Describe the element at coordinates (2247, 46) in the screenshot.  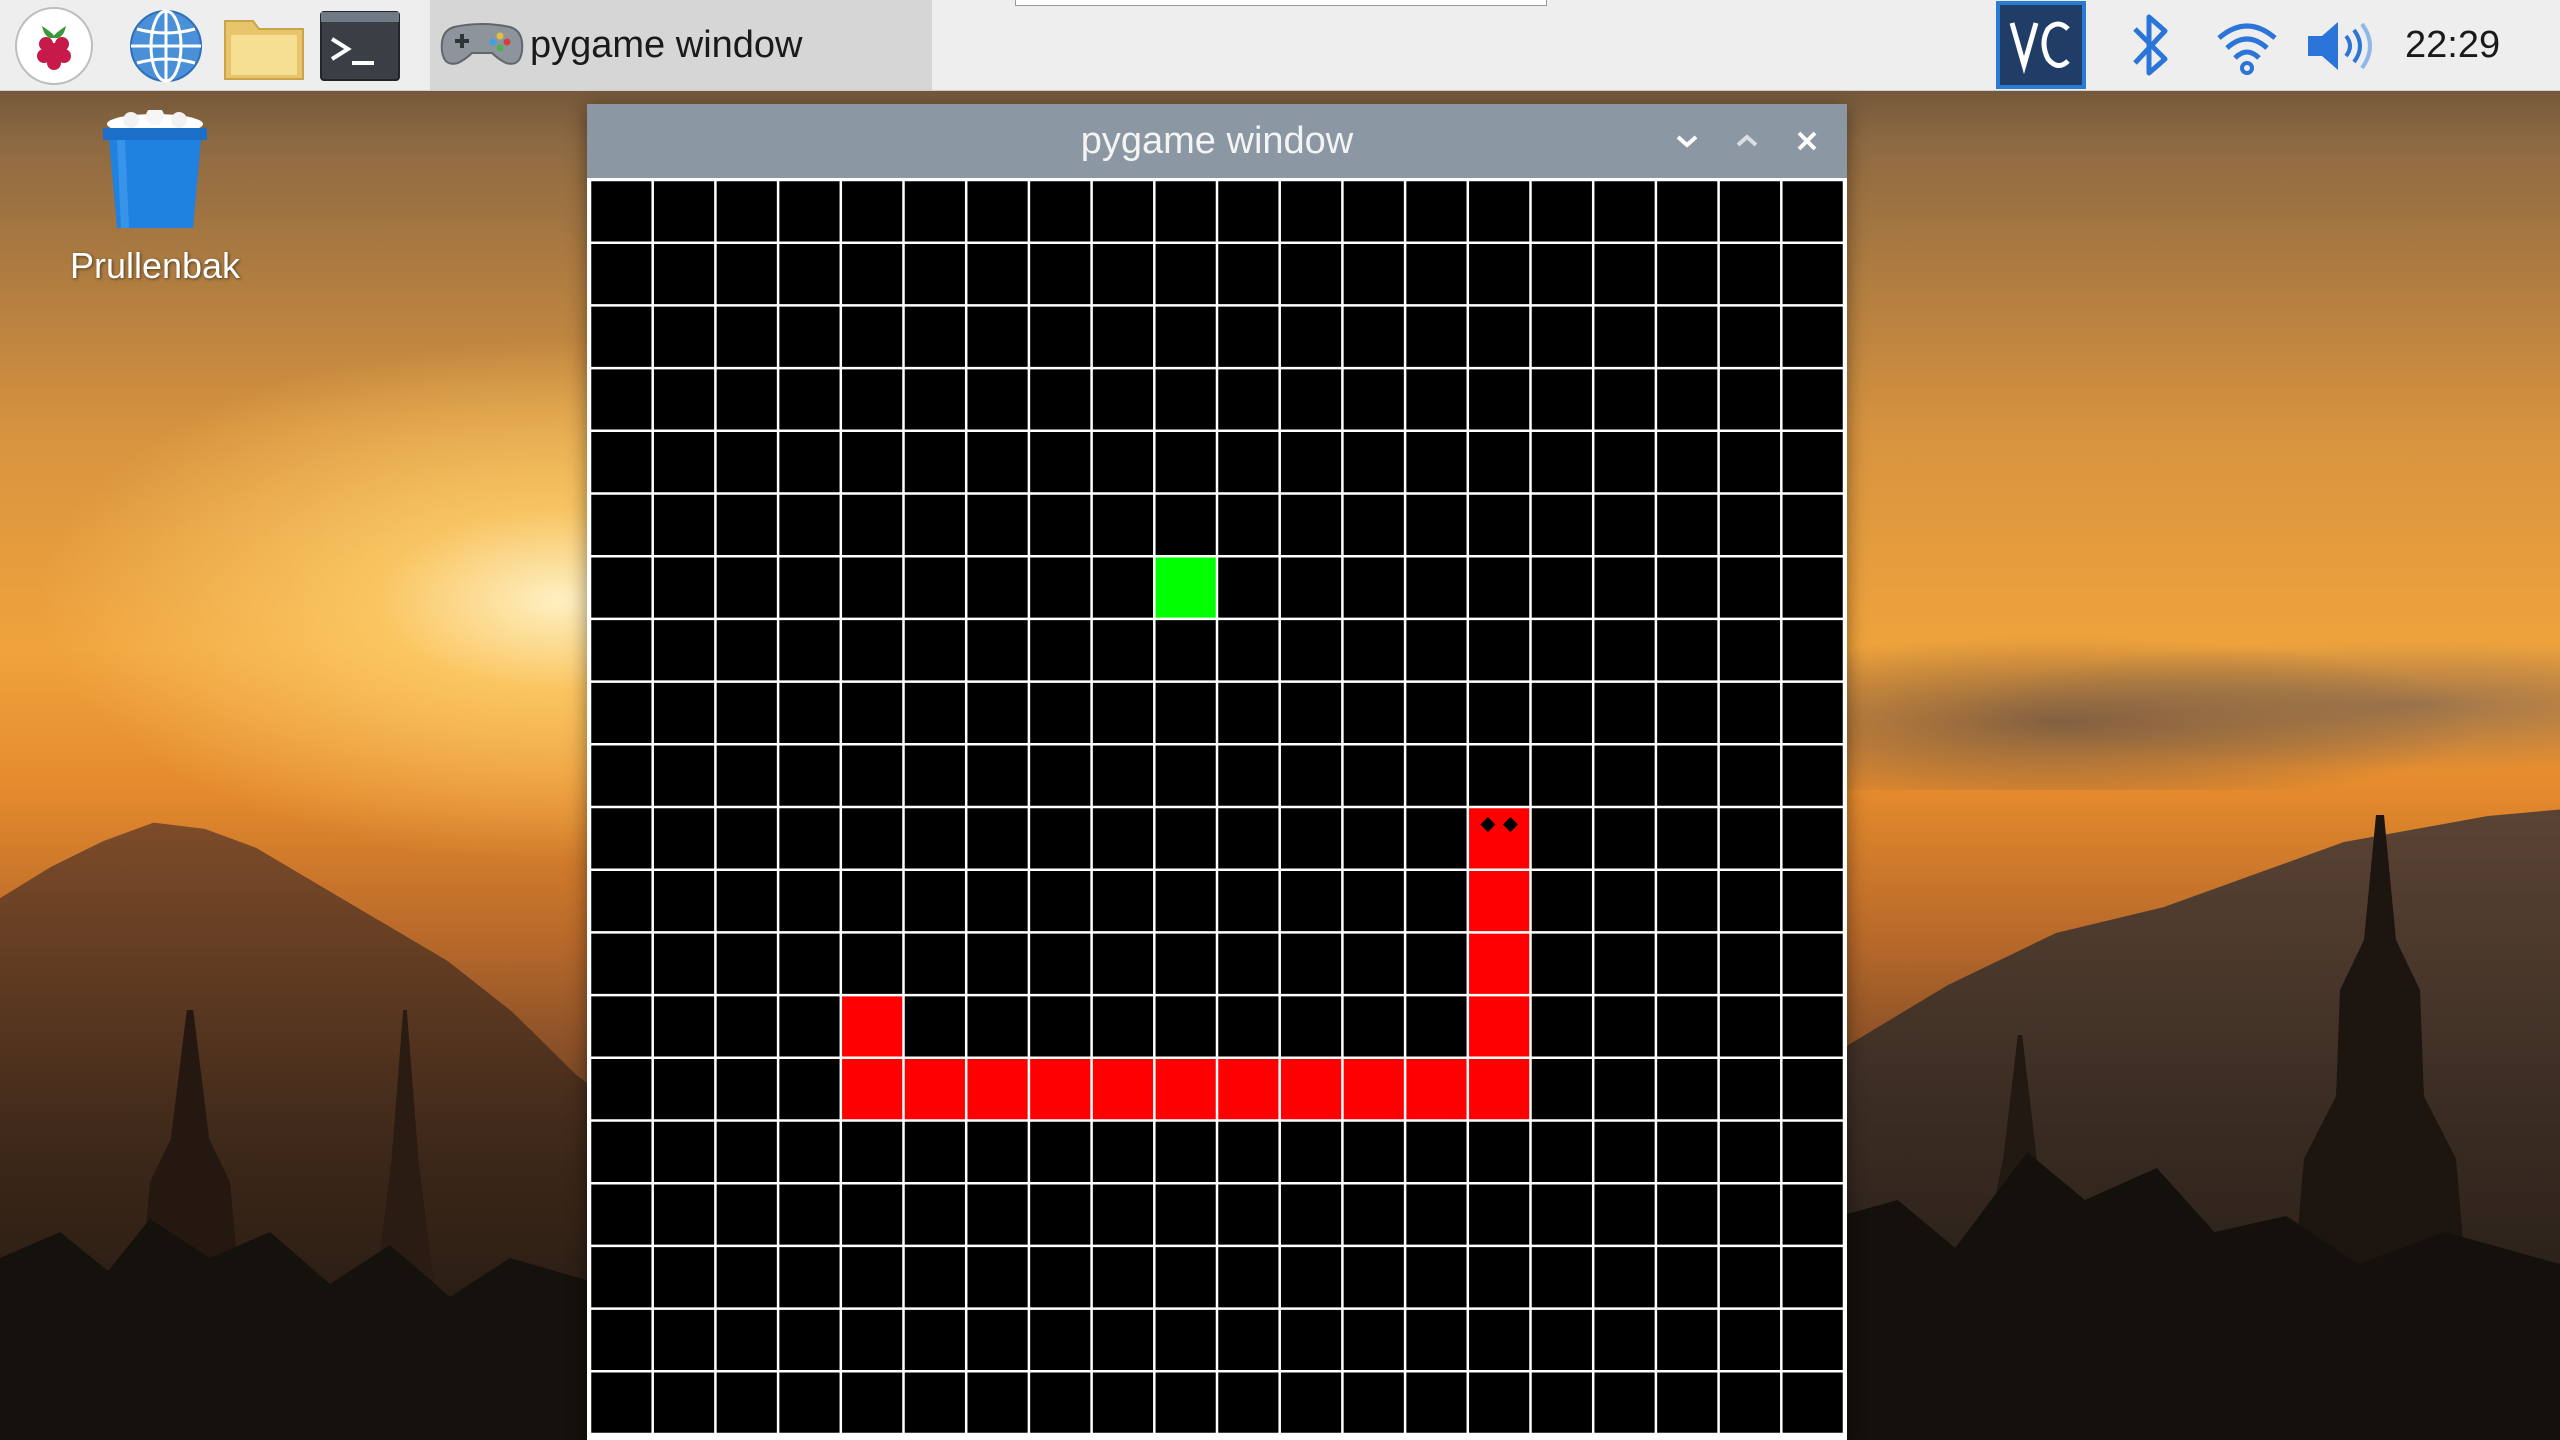
I see `wifi-icon` at that location.